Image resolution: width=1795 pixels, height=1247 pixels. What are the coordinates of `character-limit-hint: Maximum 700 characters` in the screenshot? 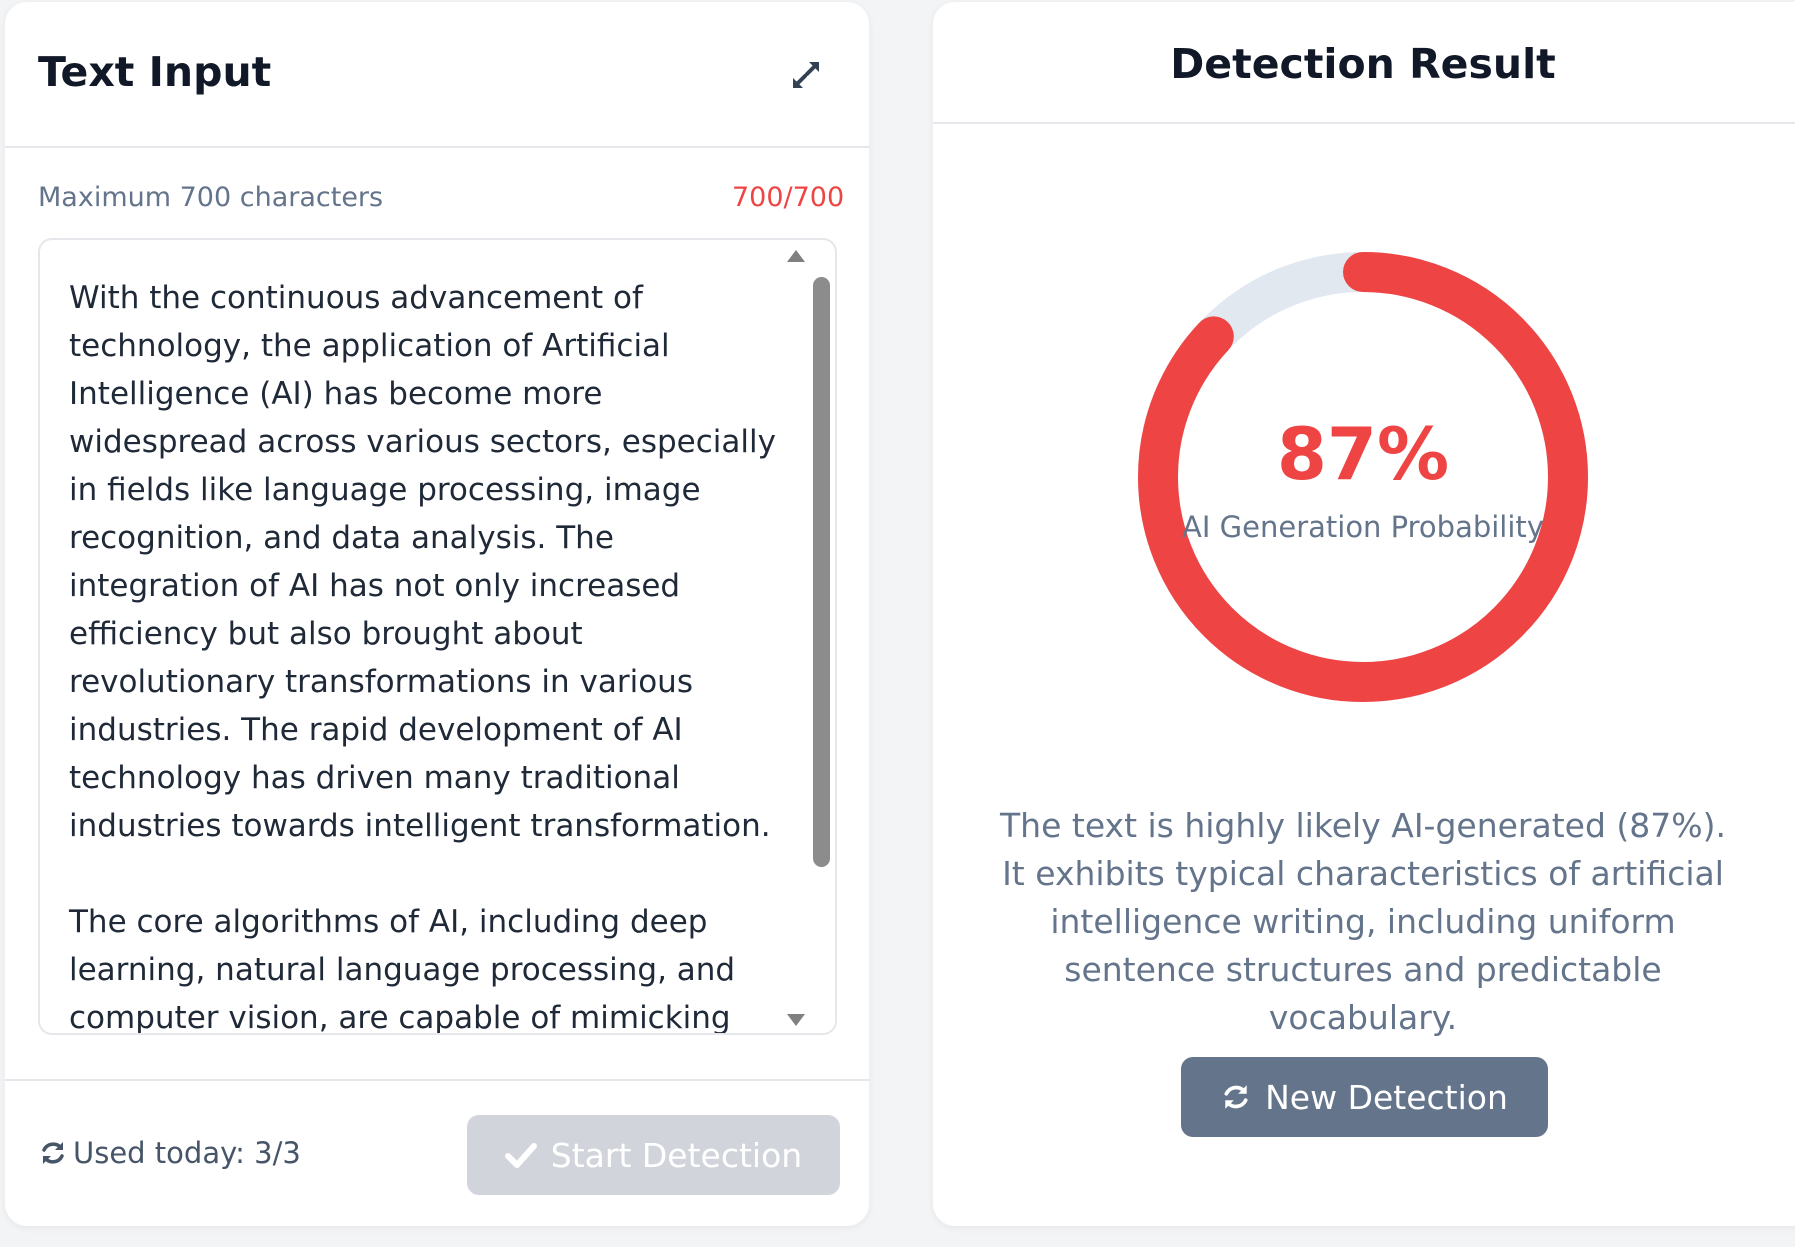 It's located at (211, 197).